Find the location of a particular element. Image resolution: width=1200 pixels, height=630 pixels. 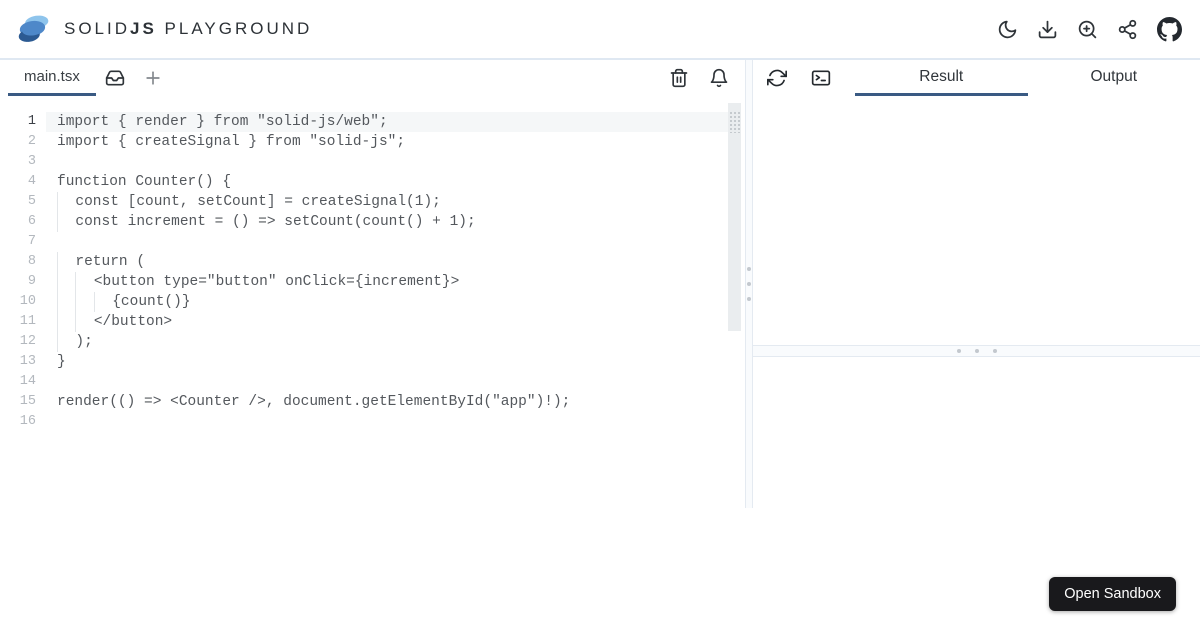

open-sandbox-button: Open Sandbox is located at coordinates (1112, 594).